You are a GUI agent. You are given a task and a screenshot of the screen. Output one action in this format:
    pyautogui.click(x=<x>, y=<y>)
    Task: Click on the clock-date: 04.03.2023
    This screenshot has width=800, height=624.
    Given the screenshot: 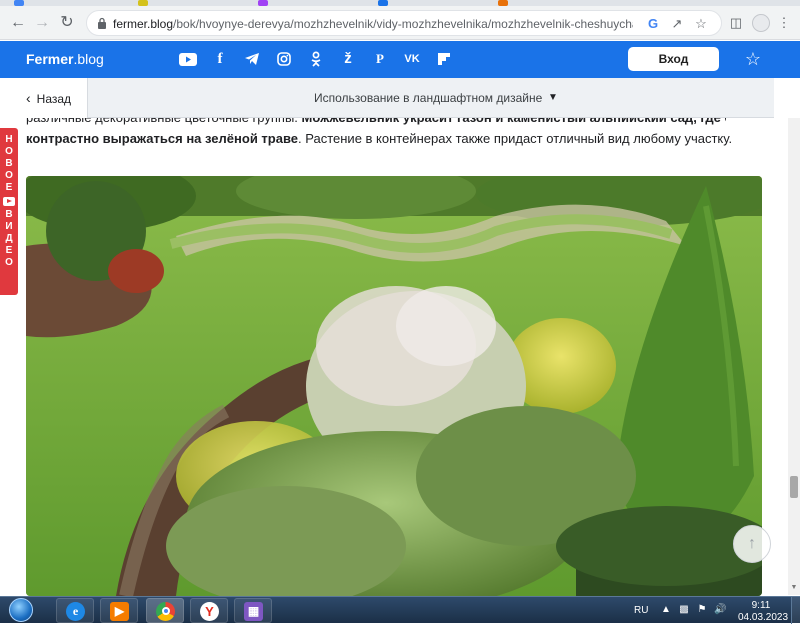 What is the action you would take?
    pyautogui.click(x=763, y=617)
    